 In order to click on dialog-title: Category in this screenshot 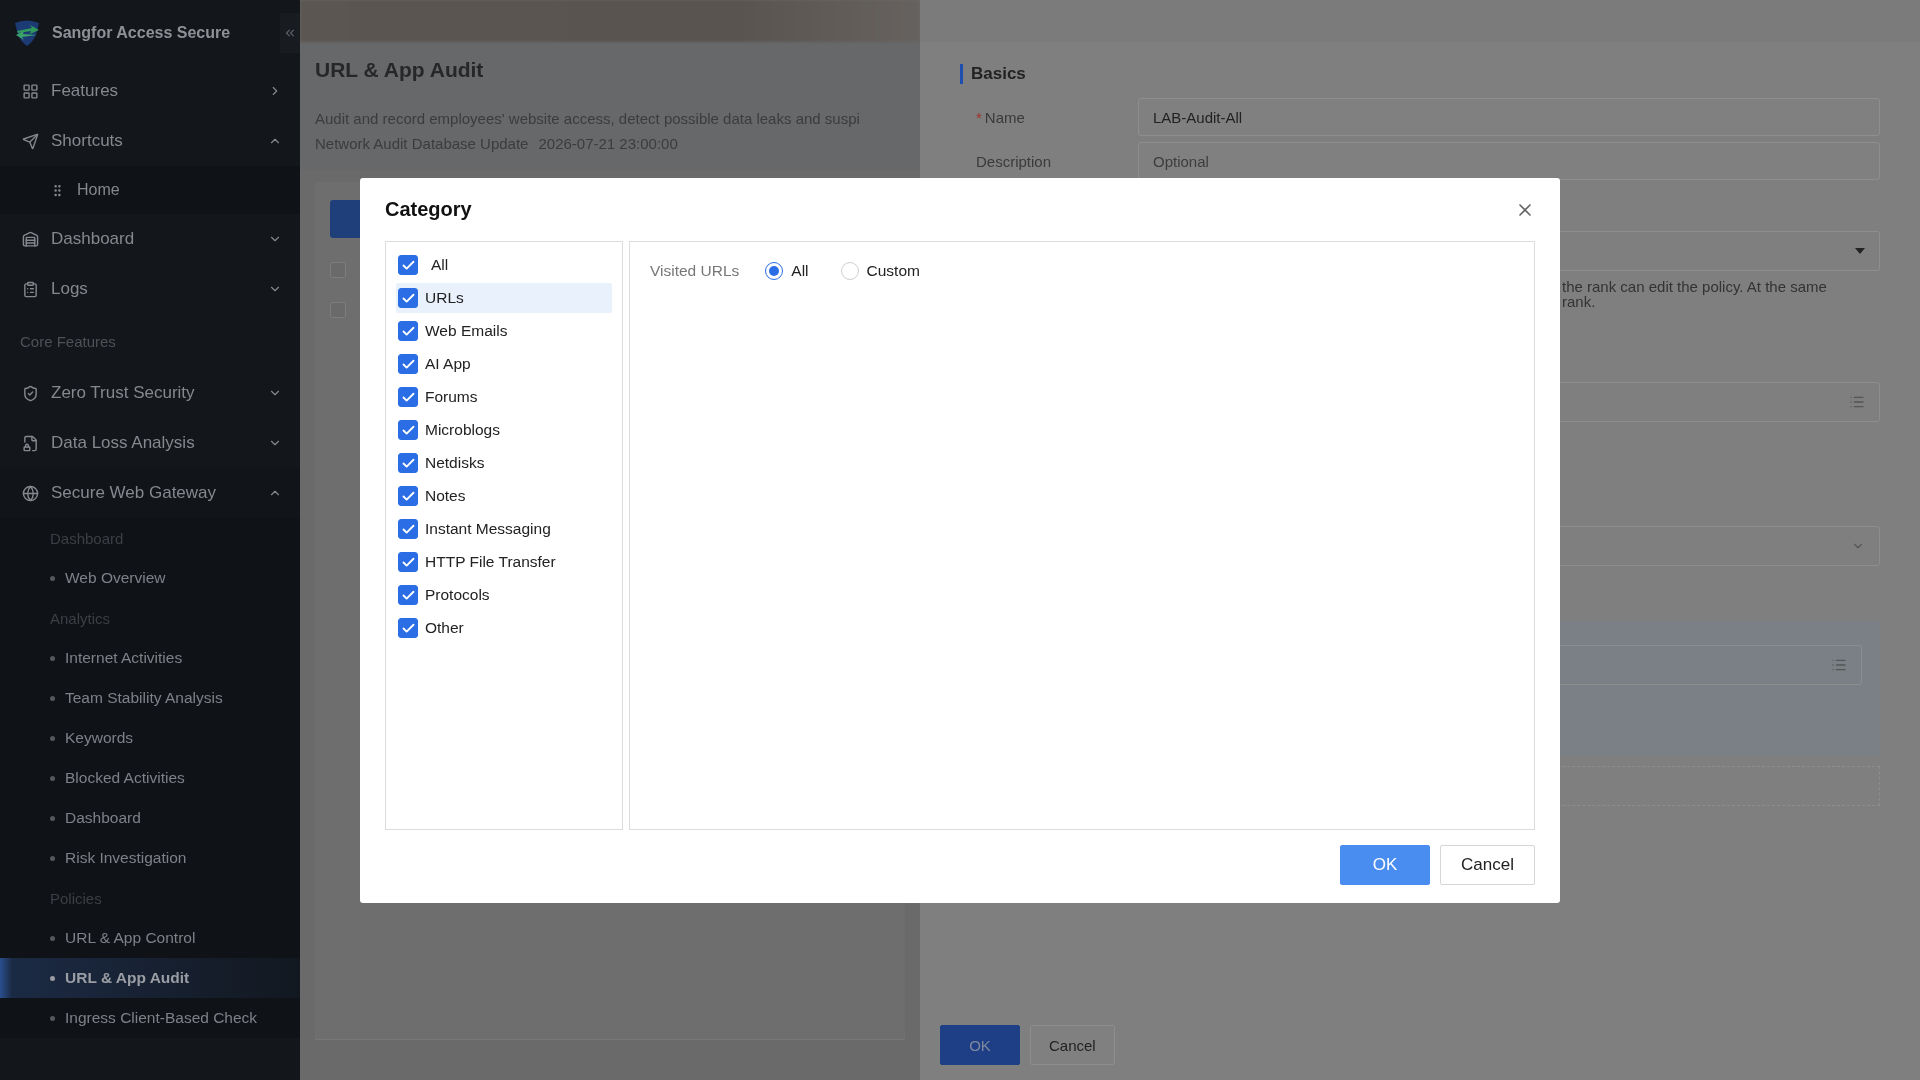, I will do `click(428, 209)`.